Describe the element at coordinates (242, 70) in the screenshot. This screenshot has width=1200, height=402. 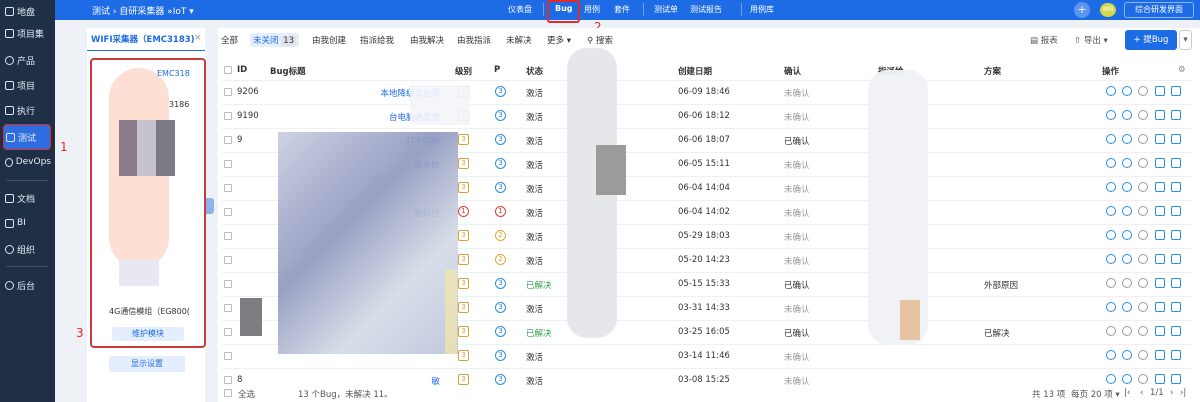
I see `col-id: ID` at that location.